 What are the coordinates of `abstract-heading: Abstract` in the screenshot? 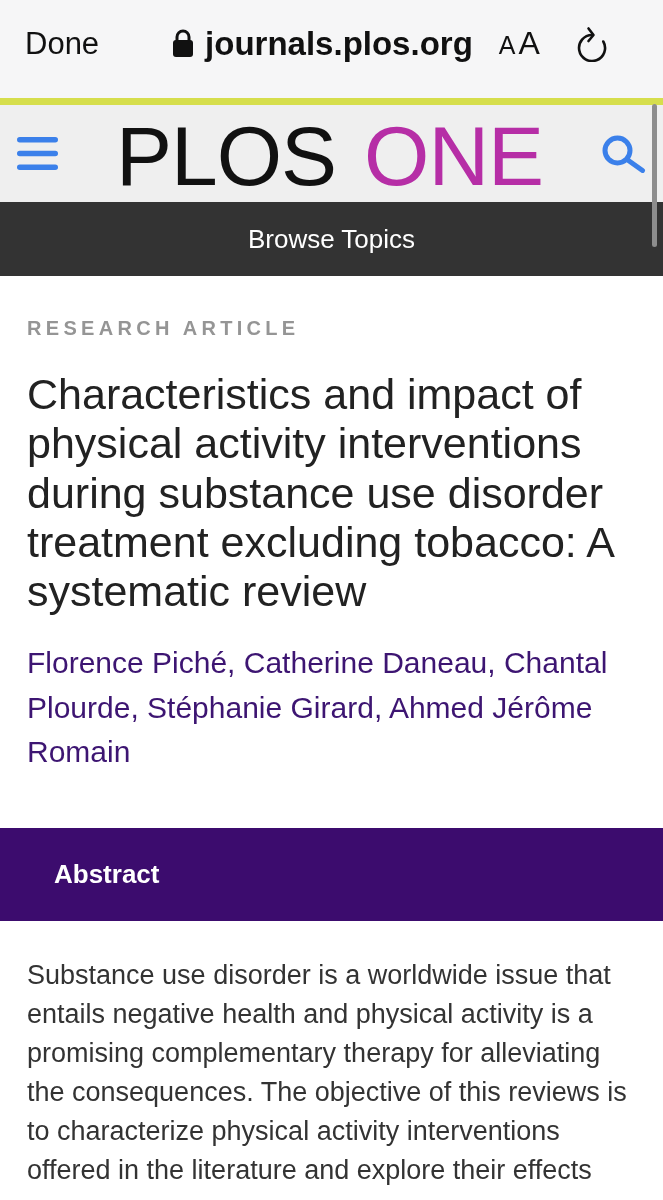 It's located at (331, 874).